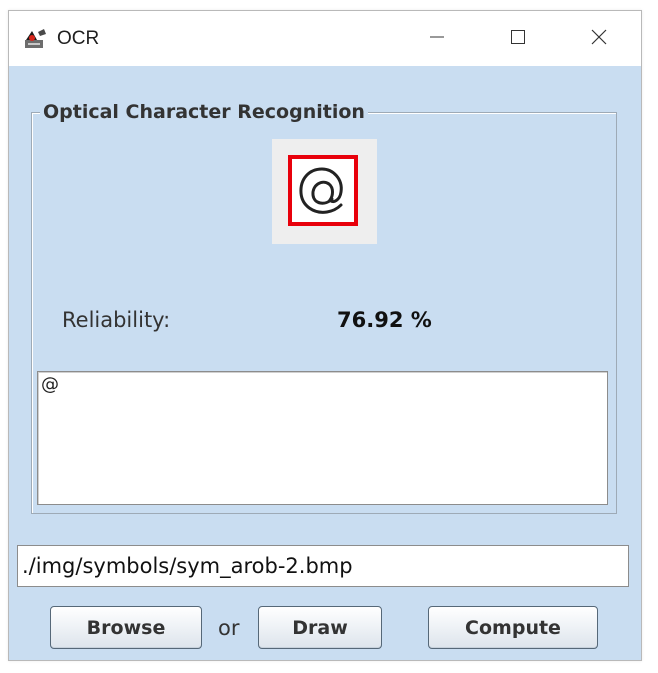 The width and height of the screenshot is (658, 673). Describe the element at coordinates (229, 628) in the screenshot. I see `or-label: or` at that location.